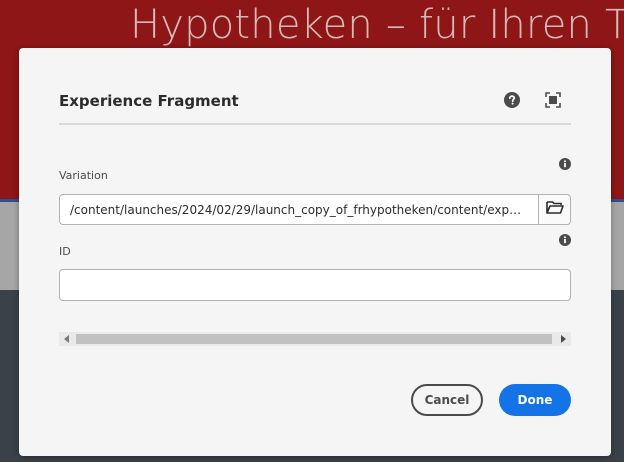  Describe the element at coordinates (563, 339) in the screenshot. I see `scroll-right-arrow-icon` at that location.